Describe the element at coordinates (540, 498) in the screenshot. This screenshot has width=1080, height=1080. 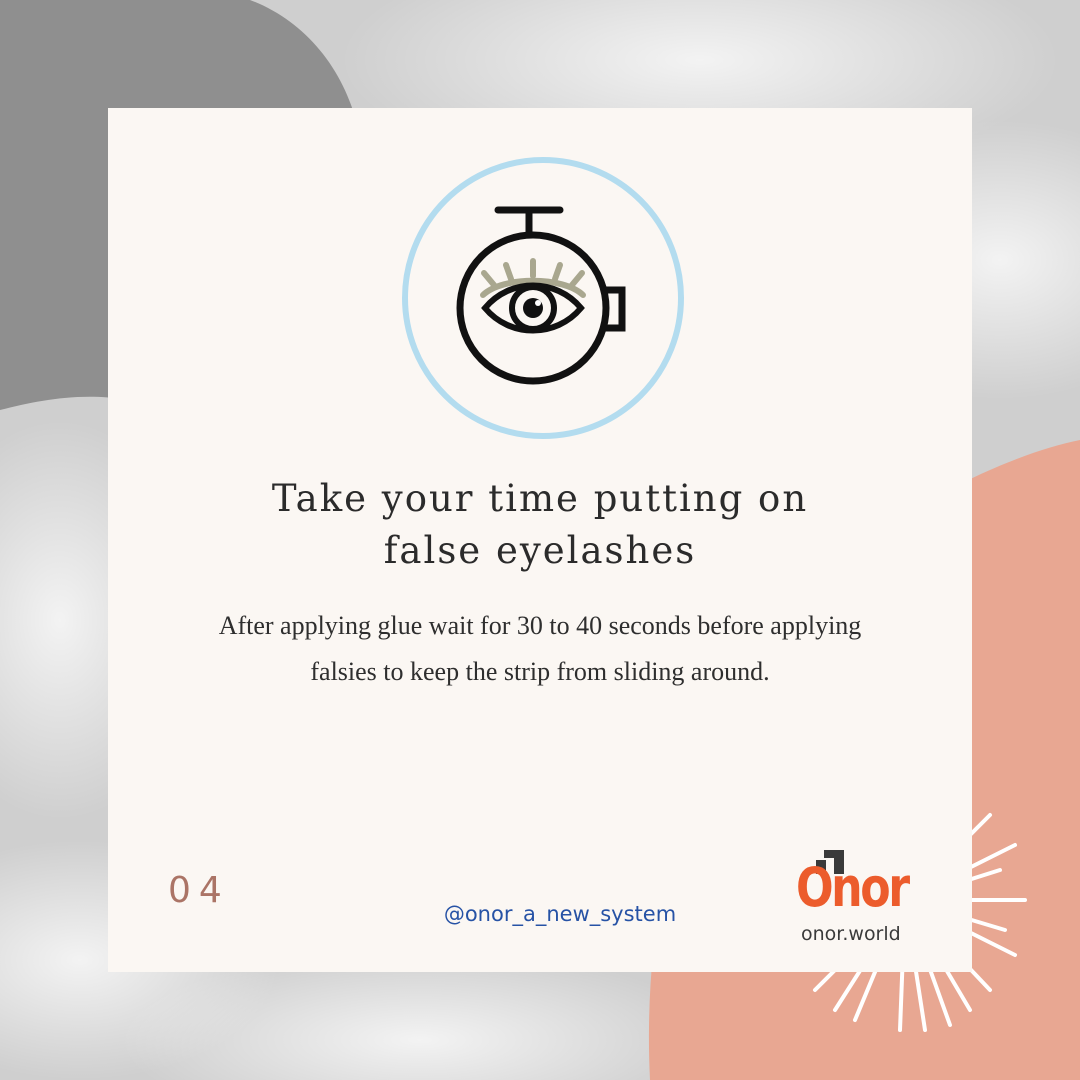
I see `title-line: Take your time putting on` at that location.